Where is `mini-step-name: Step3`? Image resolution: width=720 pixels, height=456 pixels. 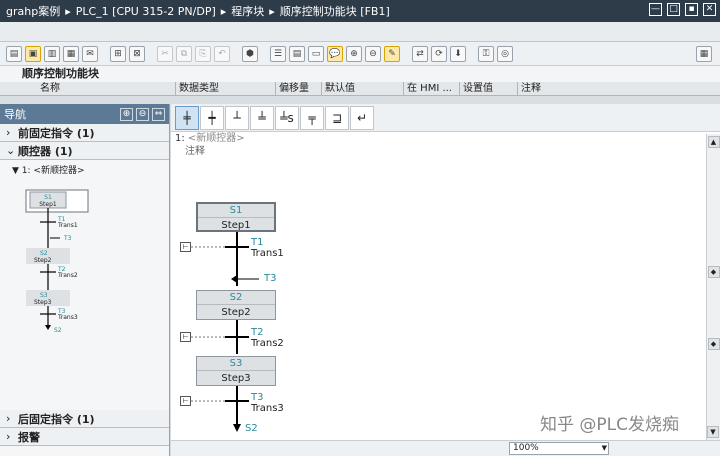
mini-step-name: Step3 is located at coordinates (43, 302).